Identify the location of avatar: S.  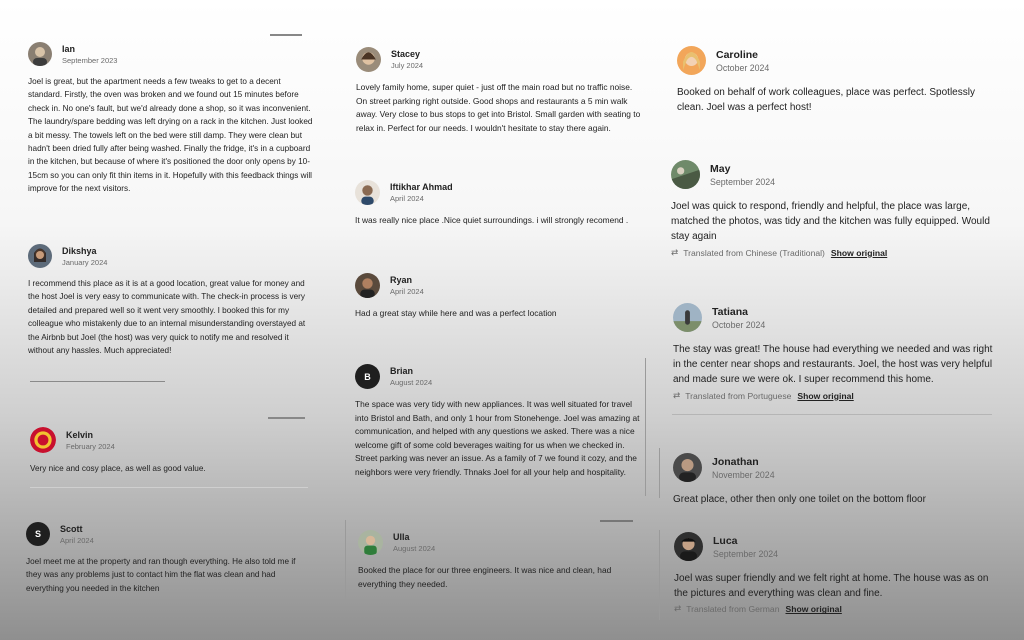
(38, 534).